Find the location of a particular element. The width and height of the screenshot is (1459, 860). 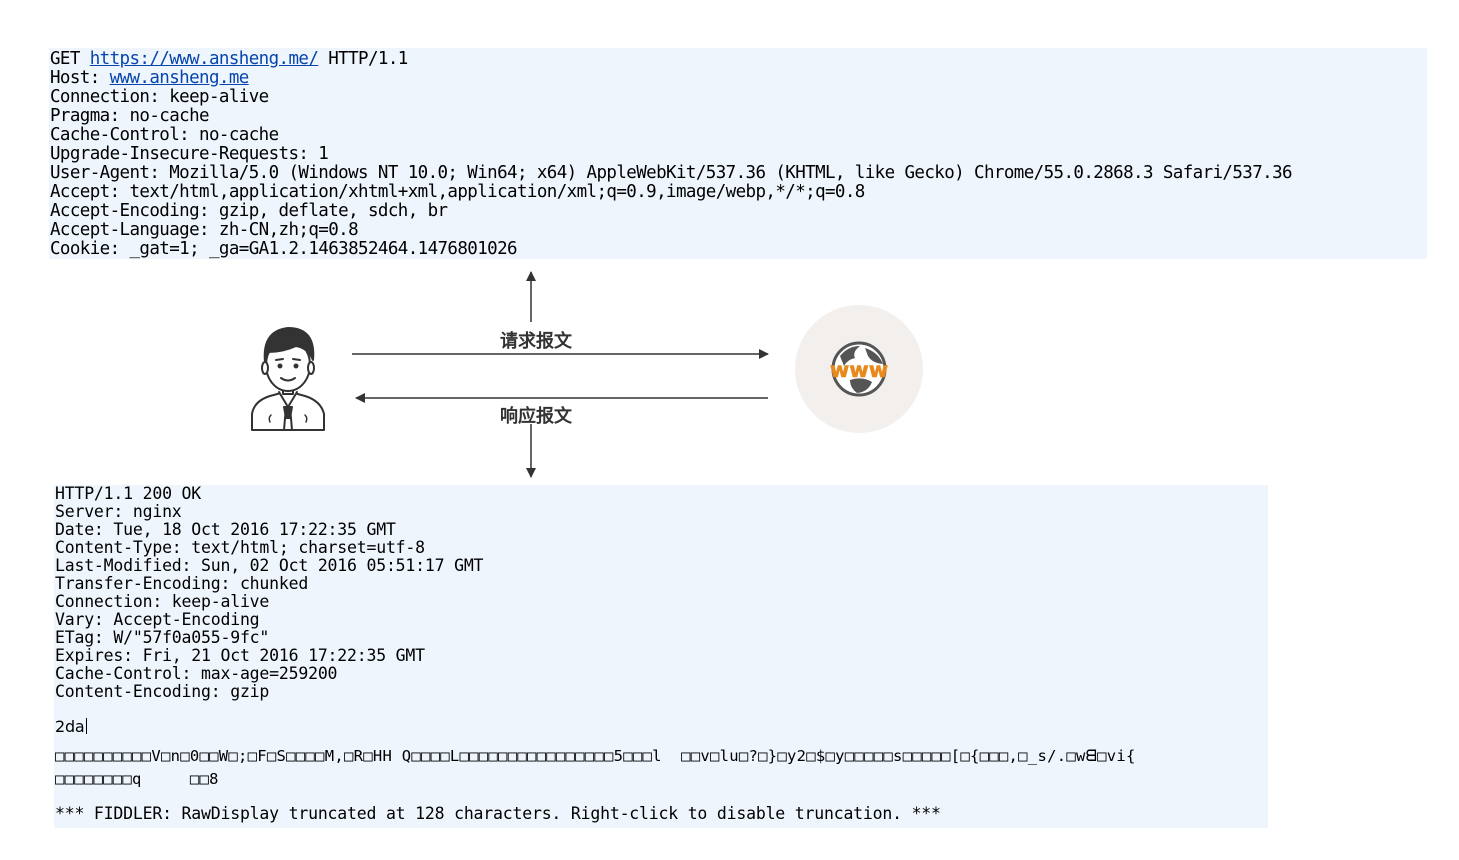

response-header-connection: Connection: keep-alive is located at coordinates (162, 601).